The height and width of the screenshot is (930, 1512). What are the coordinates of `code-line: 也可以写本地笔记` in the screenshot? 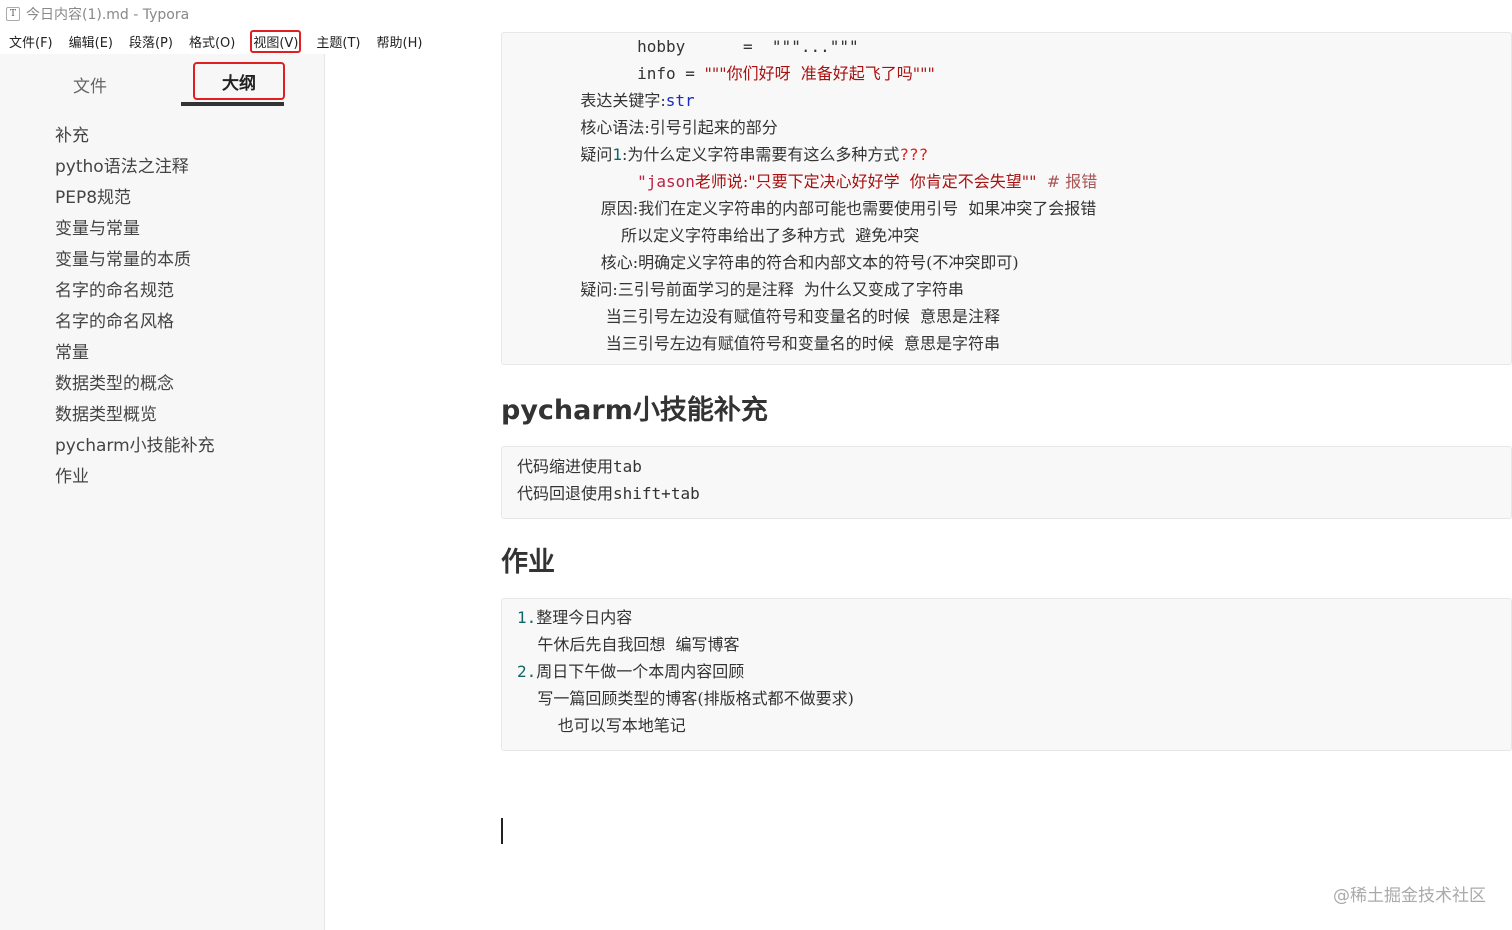 It's located at (601, 725).